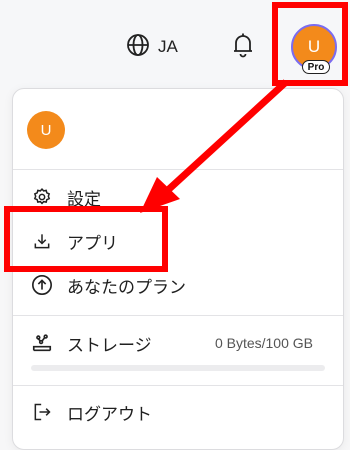  Describe the element at coordinates (214, 146) in the screenshot. I see `annotation-arrow` at that location.